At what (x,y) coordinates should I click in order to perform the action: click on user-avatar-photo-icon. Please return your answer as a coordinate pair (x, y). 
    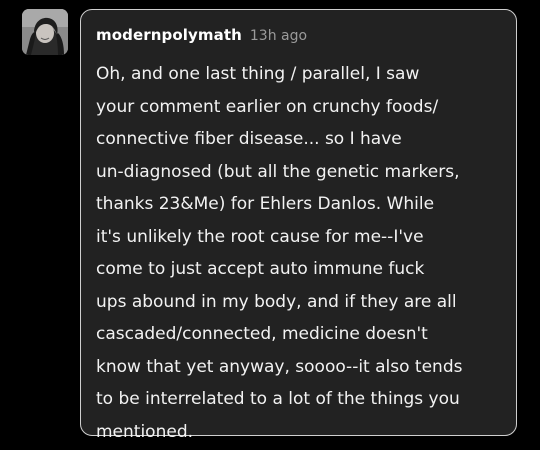
    Looking at the image, I should click on (45, 32).